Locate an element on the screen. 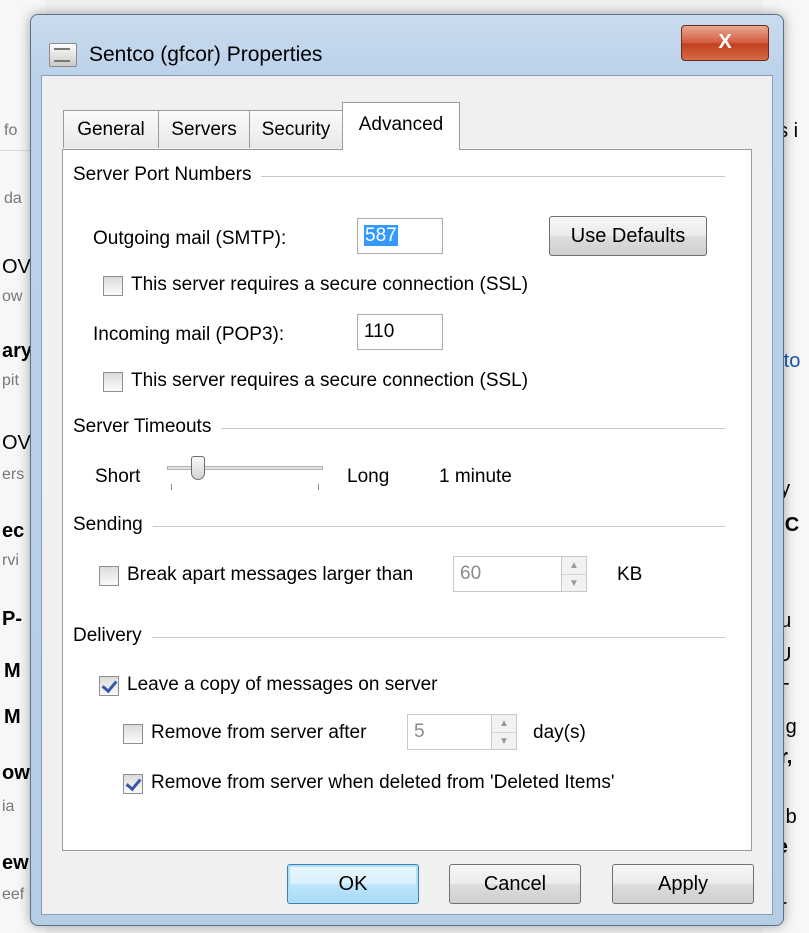 The height and width of the screenshot is (933, 809). smtp-ssl-checkbox is located at coordinates (113, 286).